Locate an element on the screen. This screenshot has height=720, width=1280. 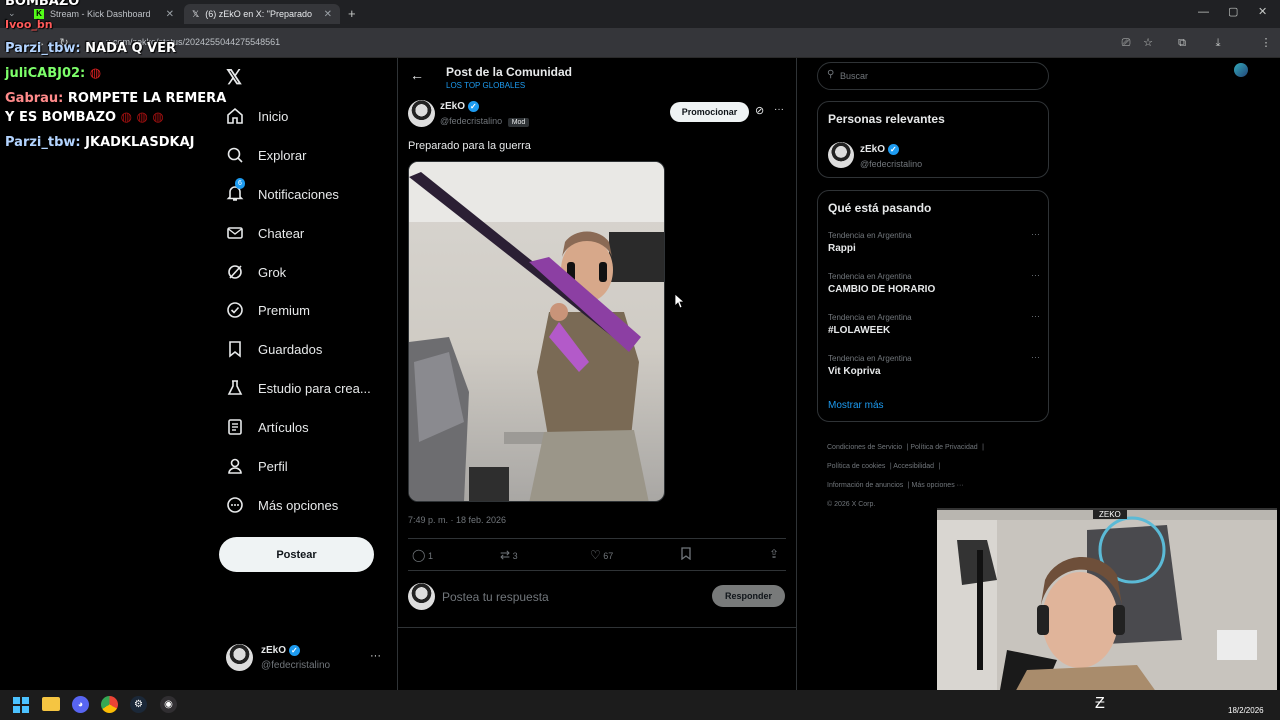
card-title: Personas relevantes is located at coordinates (886, 119).